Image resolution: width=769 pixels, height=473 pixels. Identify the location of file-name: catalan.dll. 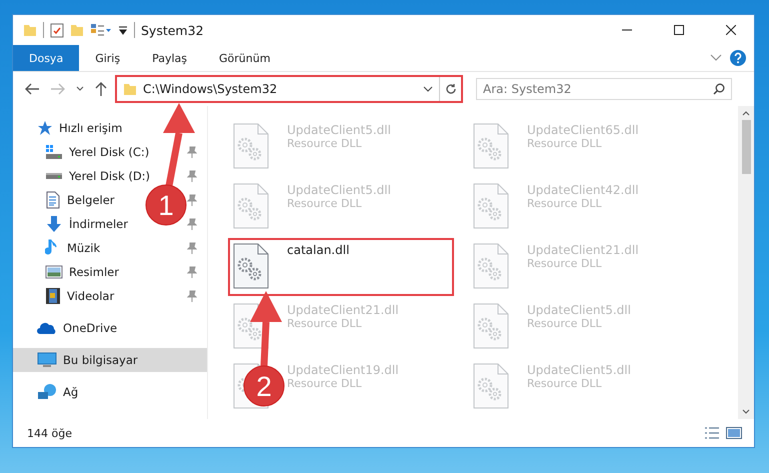
(318, 250).